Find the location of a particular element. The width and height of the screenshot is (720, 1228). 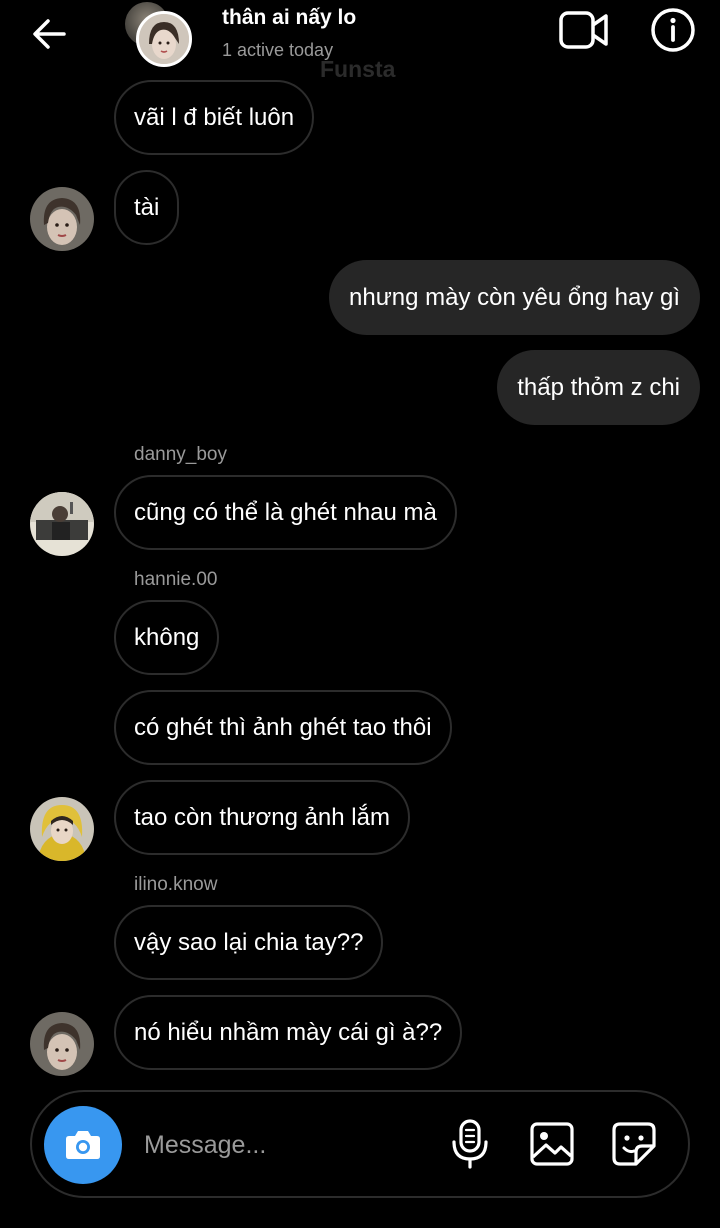

camera-icon is located at coordinates (83, 1145).